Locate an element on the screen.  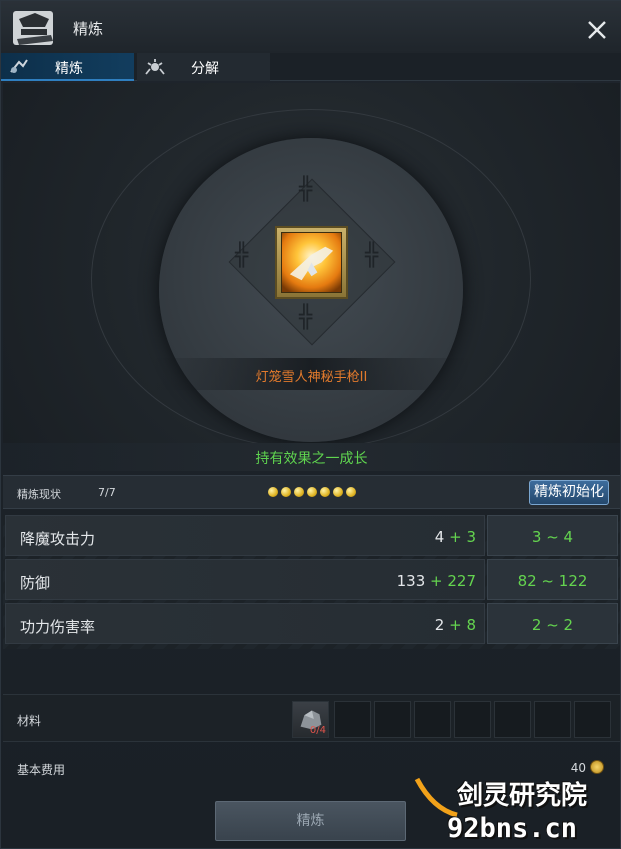
material-slot-filled: 0/4 is located at coordinates (310, 719).